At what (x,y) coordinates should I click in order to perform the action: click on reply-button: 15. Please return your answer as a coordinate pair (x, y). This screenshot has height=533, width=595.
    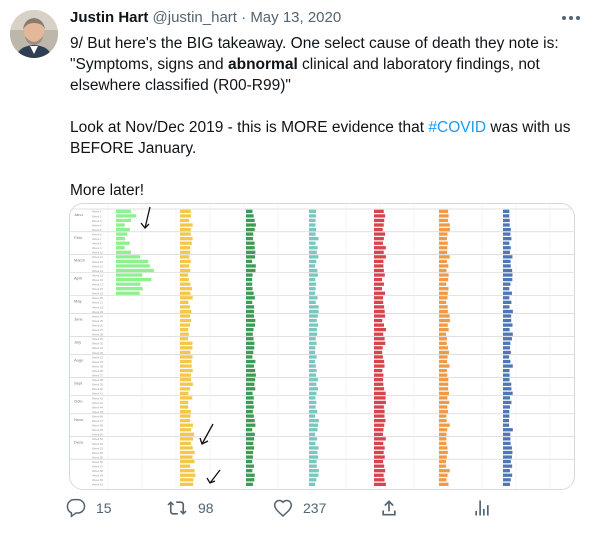
    Looking at the image, I should click on (89, 508).